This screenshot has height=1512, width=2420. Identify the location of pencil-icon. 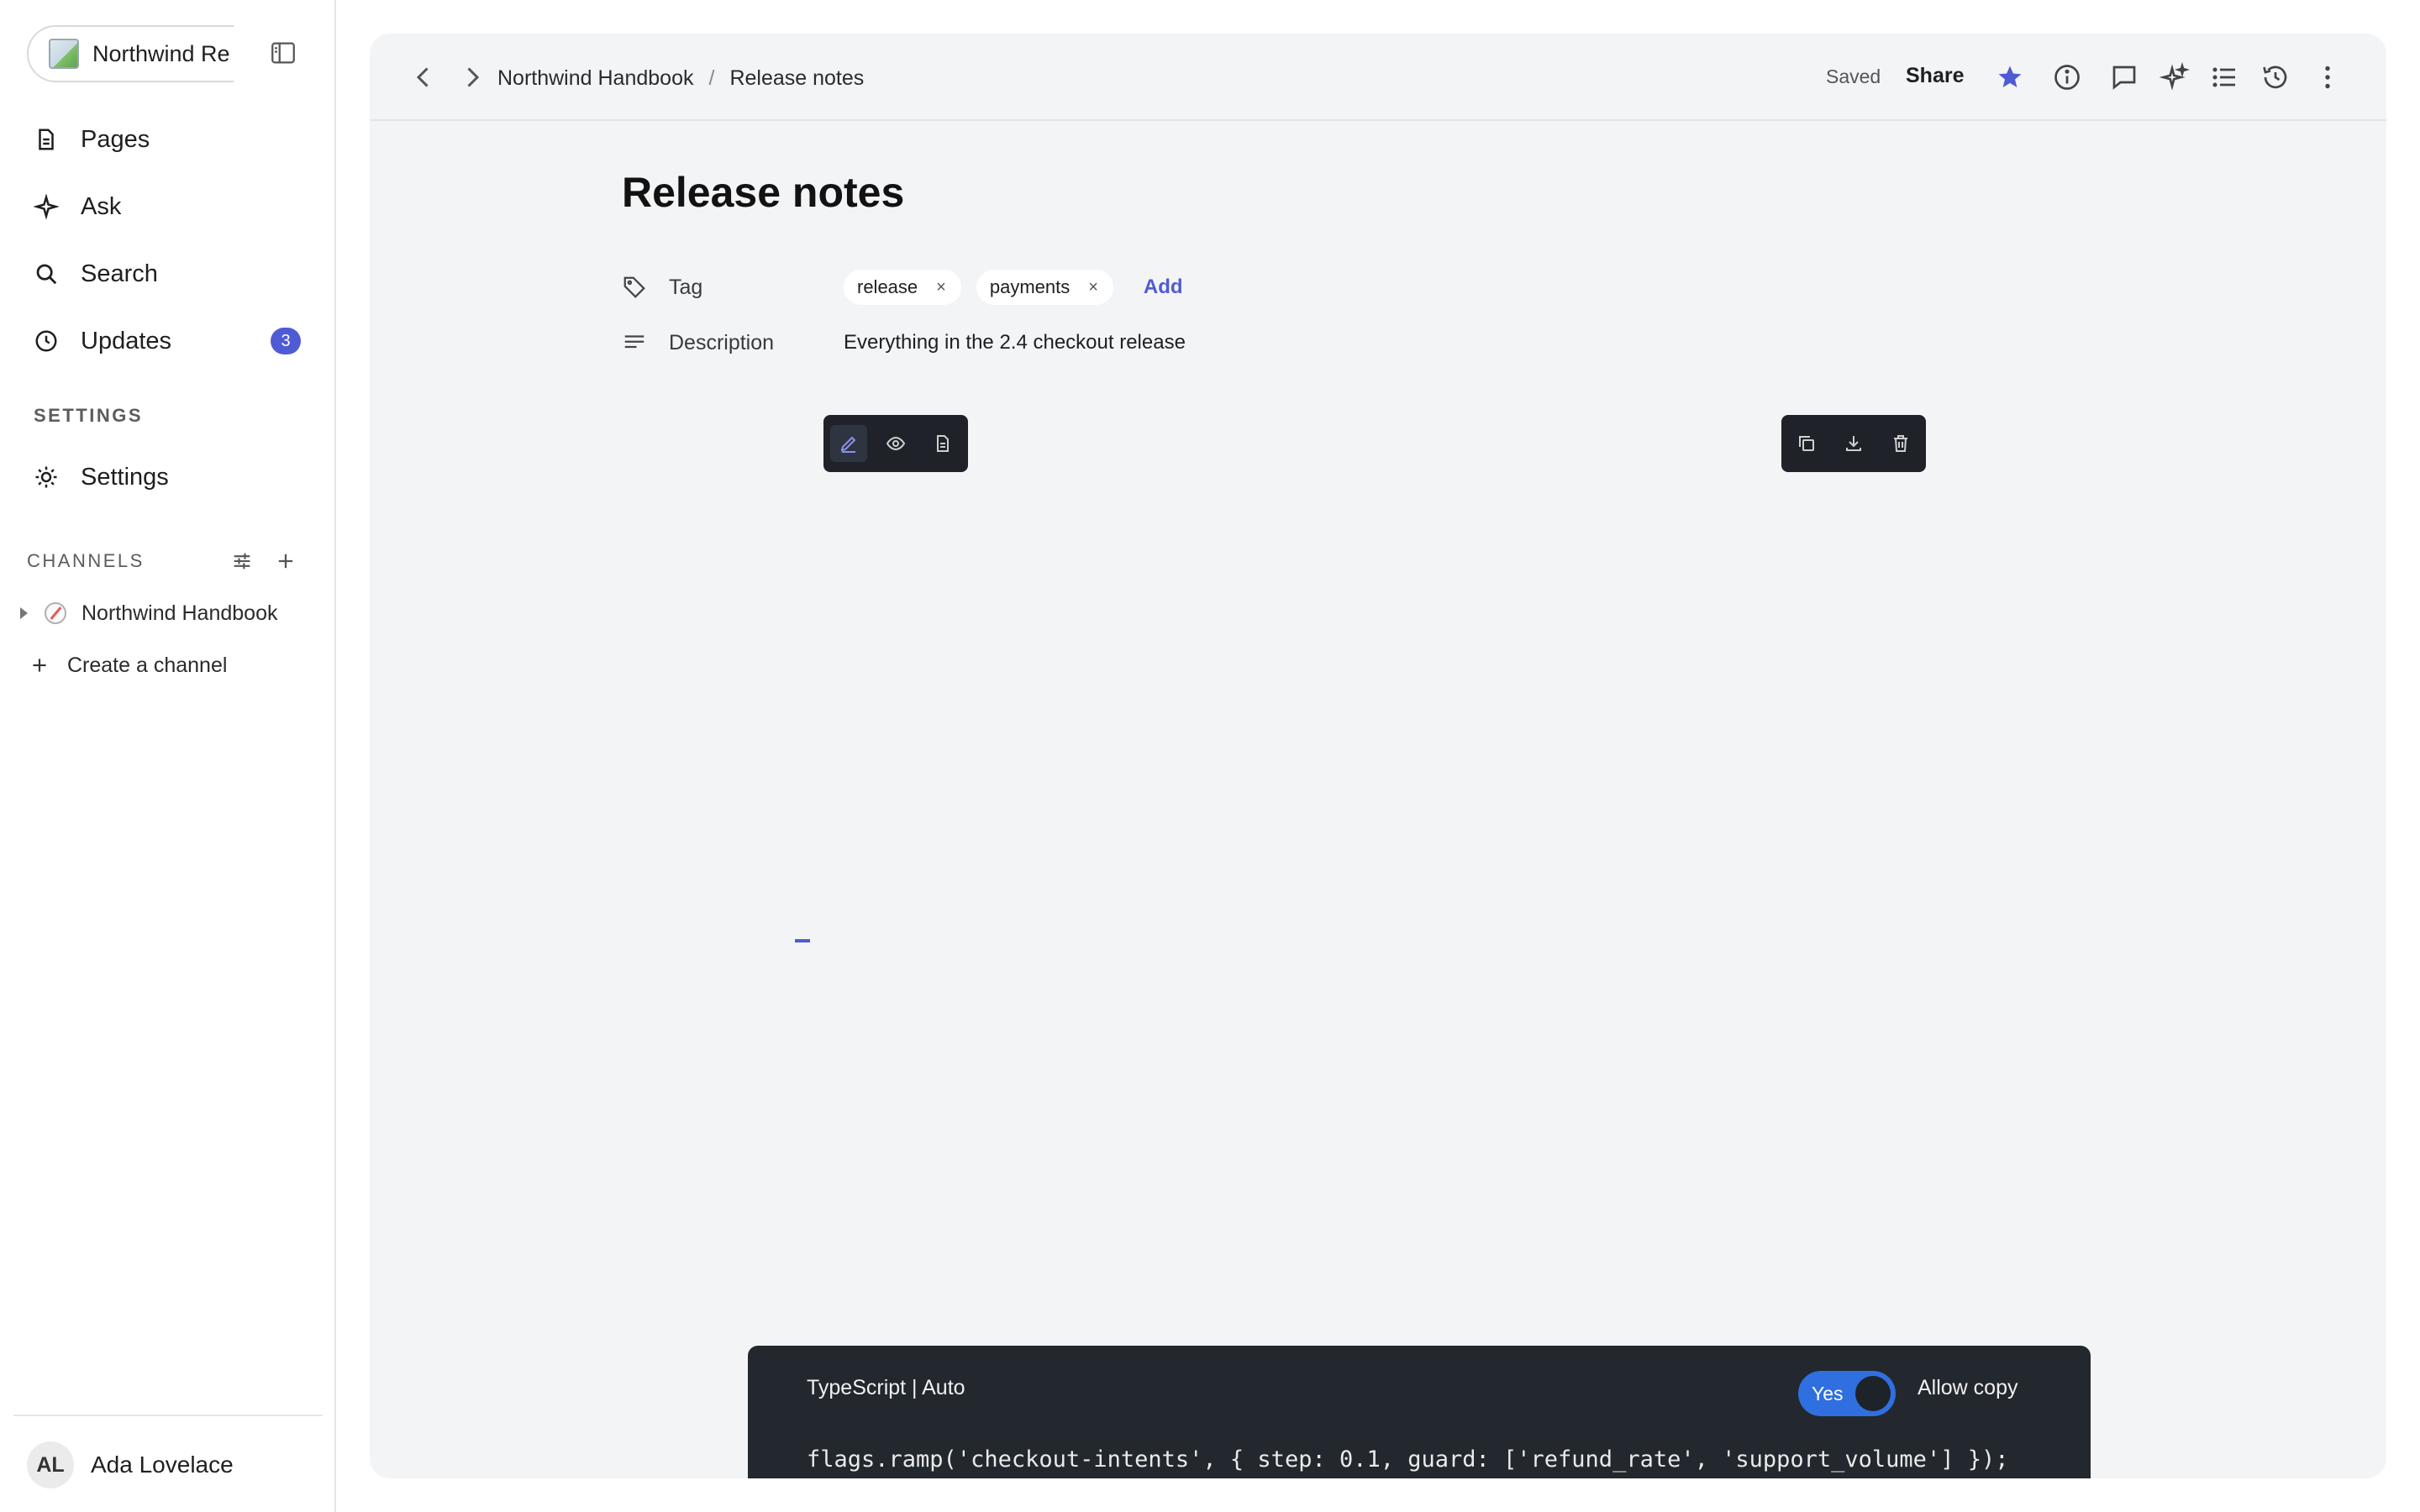
(848, 444).